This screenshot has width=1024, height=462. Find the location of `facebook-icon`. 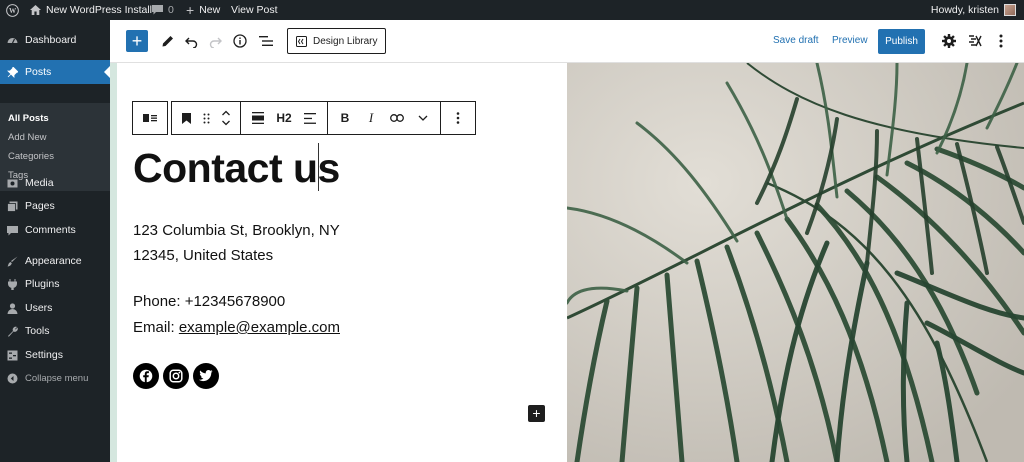

facebook-icon is located at coordinates (146, 376).